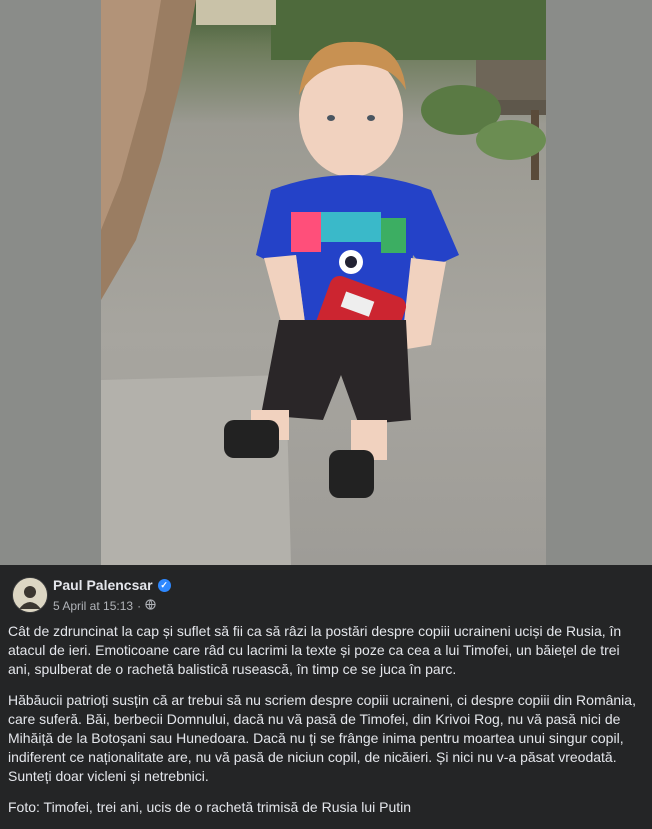  Describe the element at coordinates (164, 585) in the screenshot. I see `verified-badge-icon: ✓` at that location.